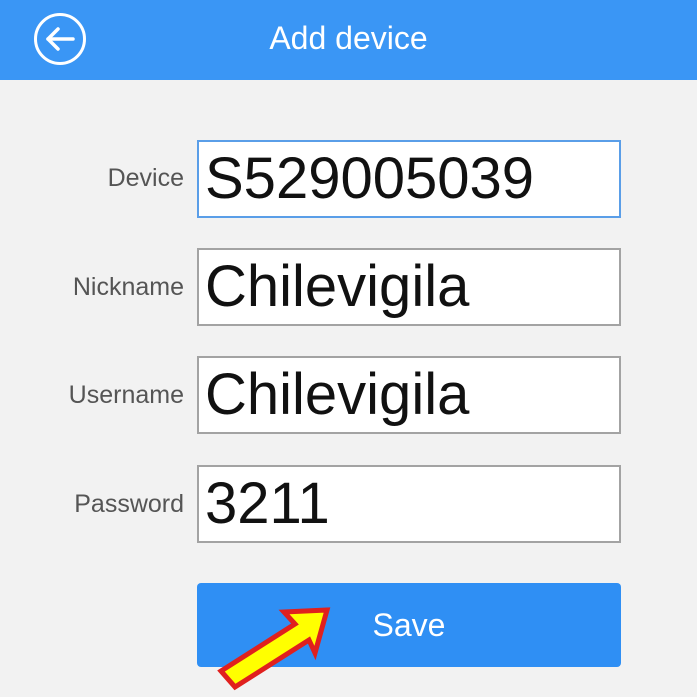  I want to click on password-field: 3211, so click(409, 504).